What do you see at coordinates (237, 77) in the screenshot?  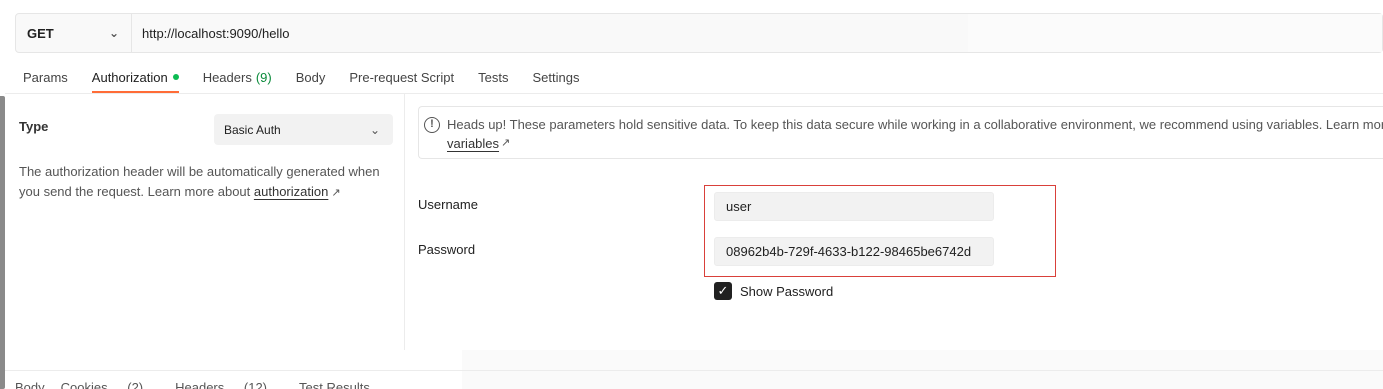 I see `tab-headers: Headers (9)` at bounding box center [237, 77].